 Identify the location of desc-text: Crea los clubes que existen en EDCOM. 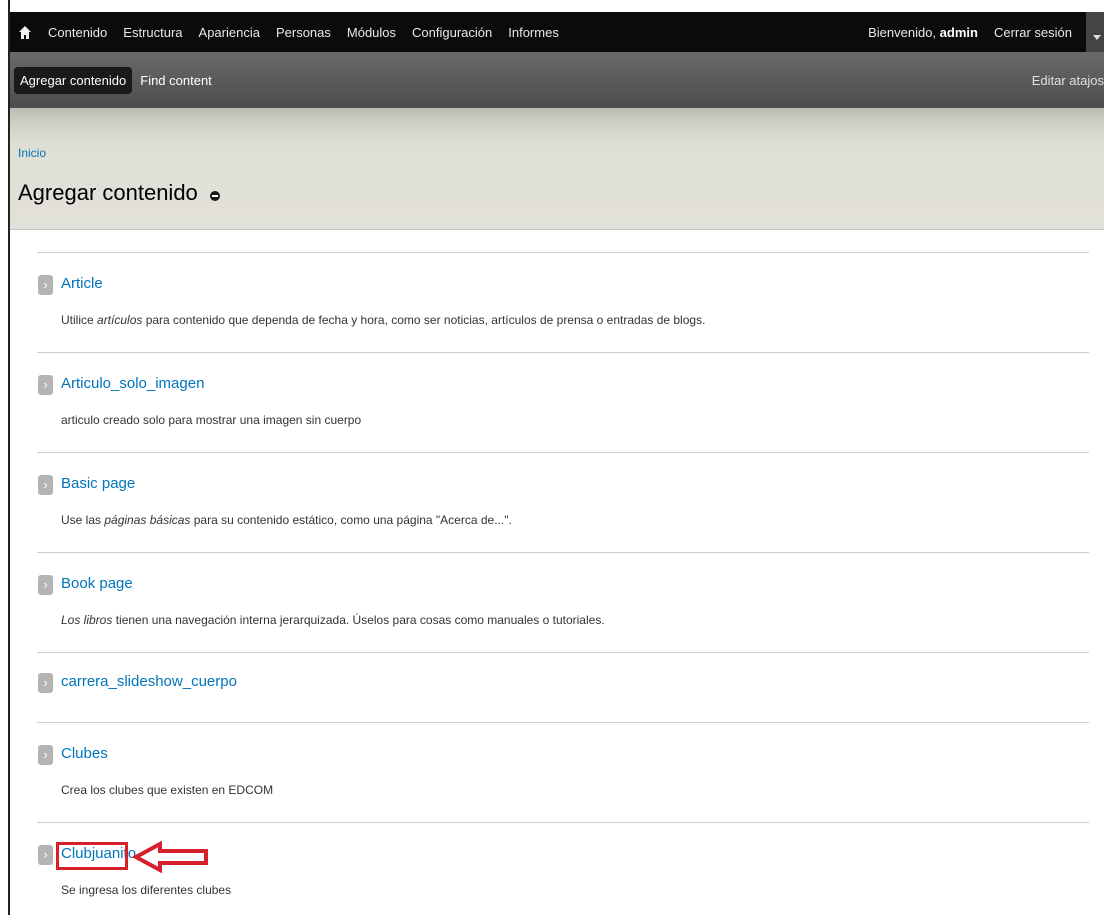
(167, 790).